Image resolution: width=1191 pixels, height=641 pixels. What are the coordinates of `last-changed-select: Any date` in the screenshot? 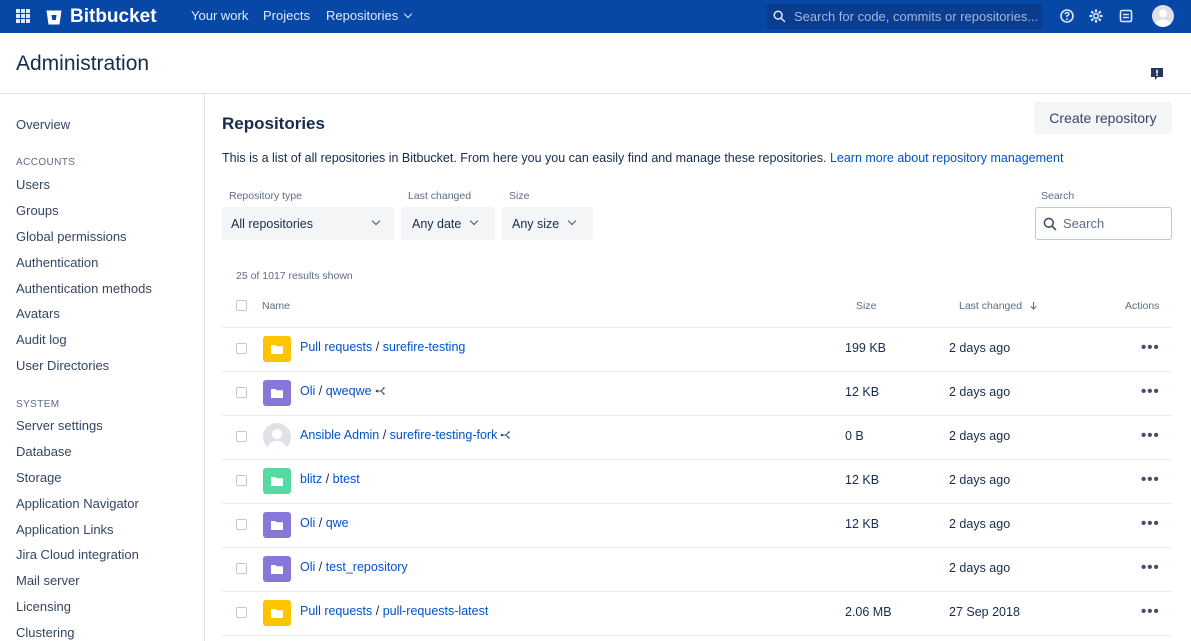 It's located at (448, 223).